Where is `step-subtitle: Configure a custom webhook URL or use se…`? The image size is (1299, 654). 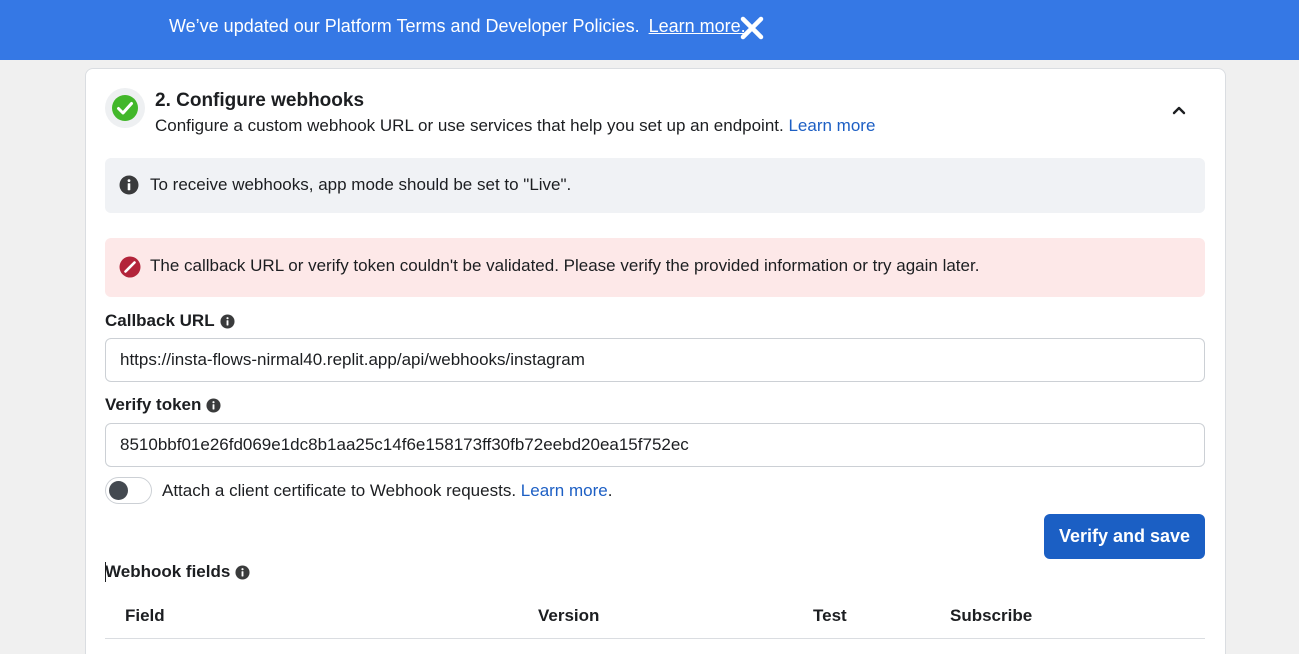 step-subtitle: Configure a custom webhook URL or use se… is located at coordinates (469, 125).